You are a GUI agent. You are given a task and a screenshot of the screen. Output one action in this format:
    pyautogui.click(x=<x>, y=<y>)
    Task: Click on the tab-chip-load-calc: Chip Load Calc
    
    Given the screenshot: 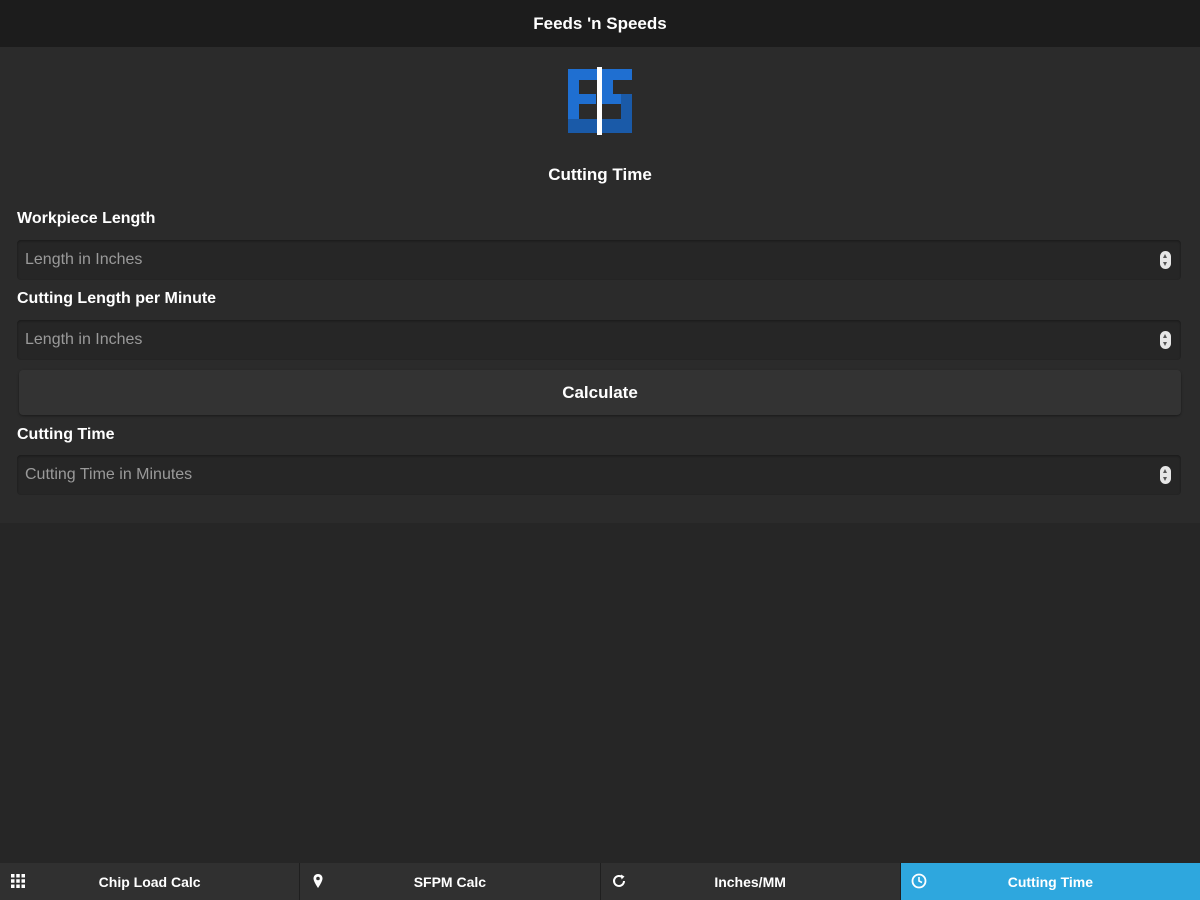 What is the action you would take?
    pyautogui.click(x=150, y=881)
    